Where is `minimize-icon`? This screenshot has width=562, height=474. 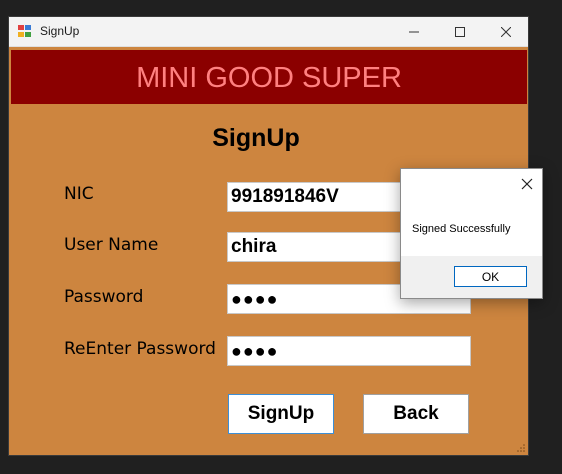
minimize-icon is located at coordinates (414, 32).